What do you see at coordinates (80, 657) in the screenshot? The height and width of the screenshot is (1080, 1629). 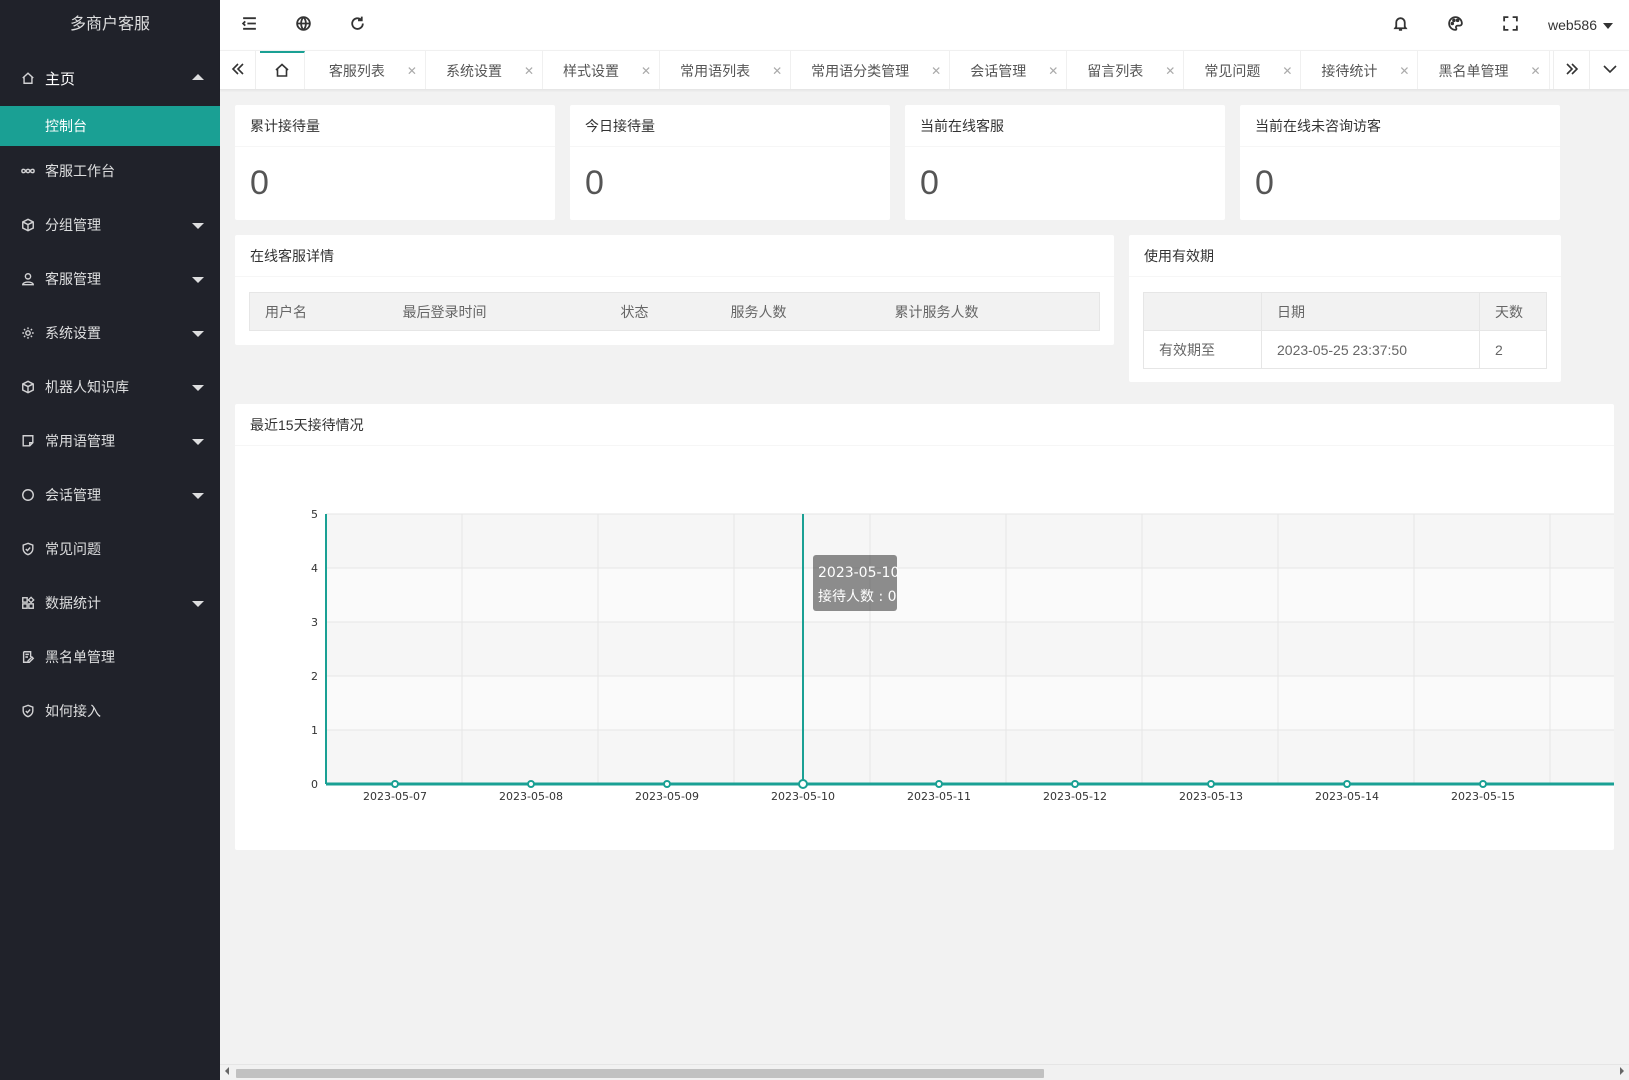 I see `sidebar-item-label: 黑名单管理` at bounding box center [80, 657].